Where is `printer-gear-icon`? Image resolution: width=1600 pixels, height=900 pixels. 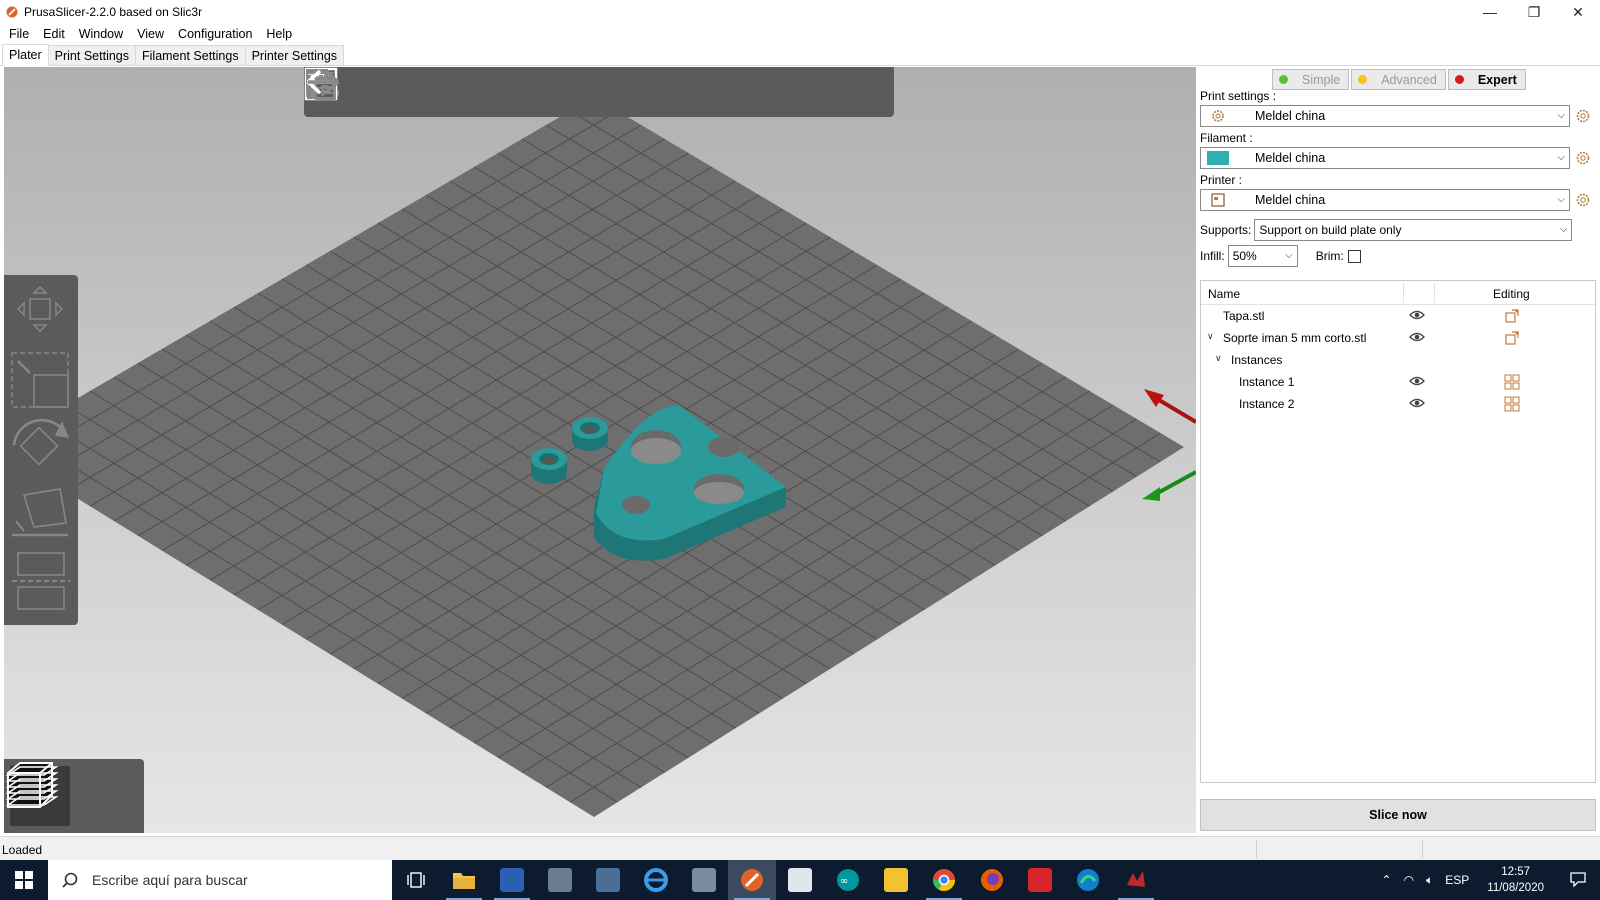
printer-gear-icon is located at coordinates (1583, 200).